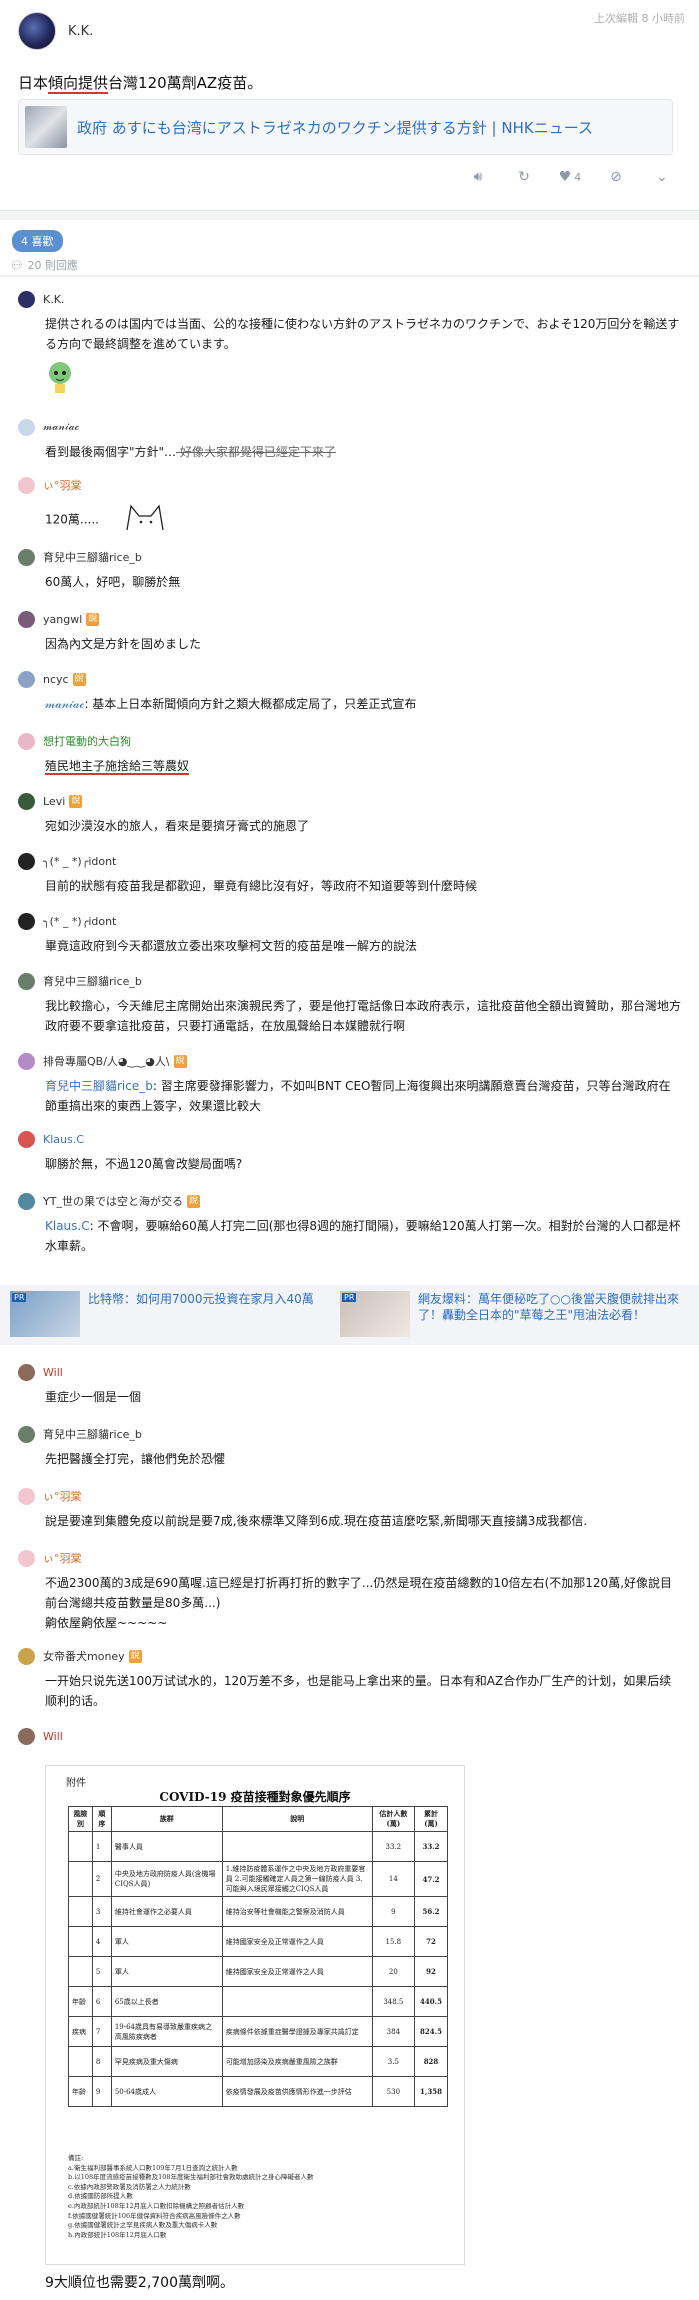 This screenshot has width=699, height=2300. I want to click on like-button: ♥ 4, so click(570, 177).